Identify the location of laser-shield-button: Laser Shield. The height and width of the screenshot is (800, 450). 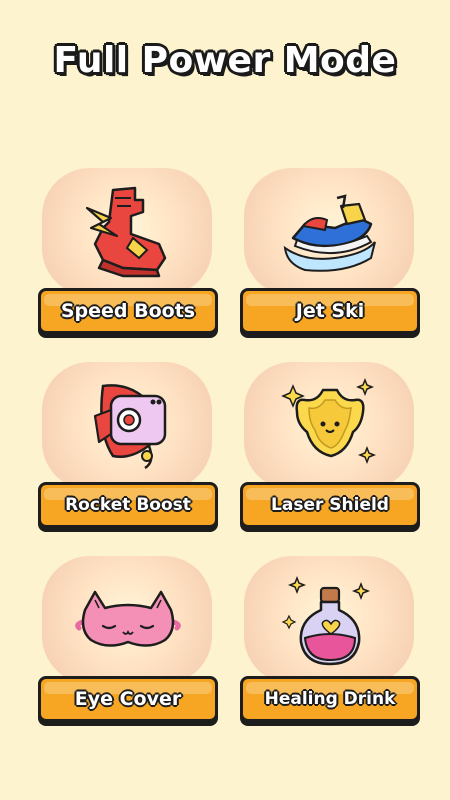
(330, 505).